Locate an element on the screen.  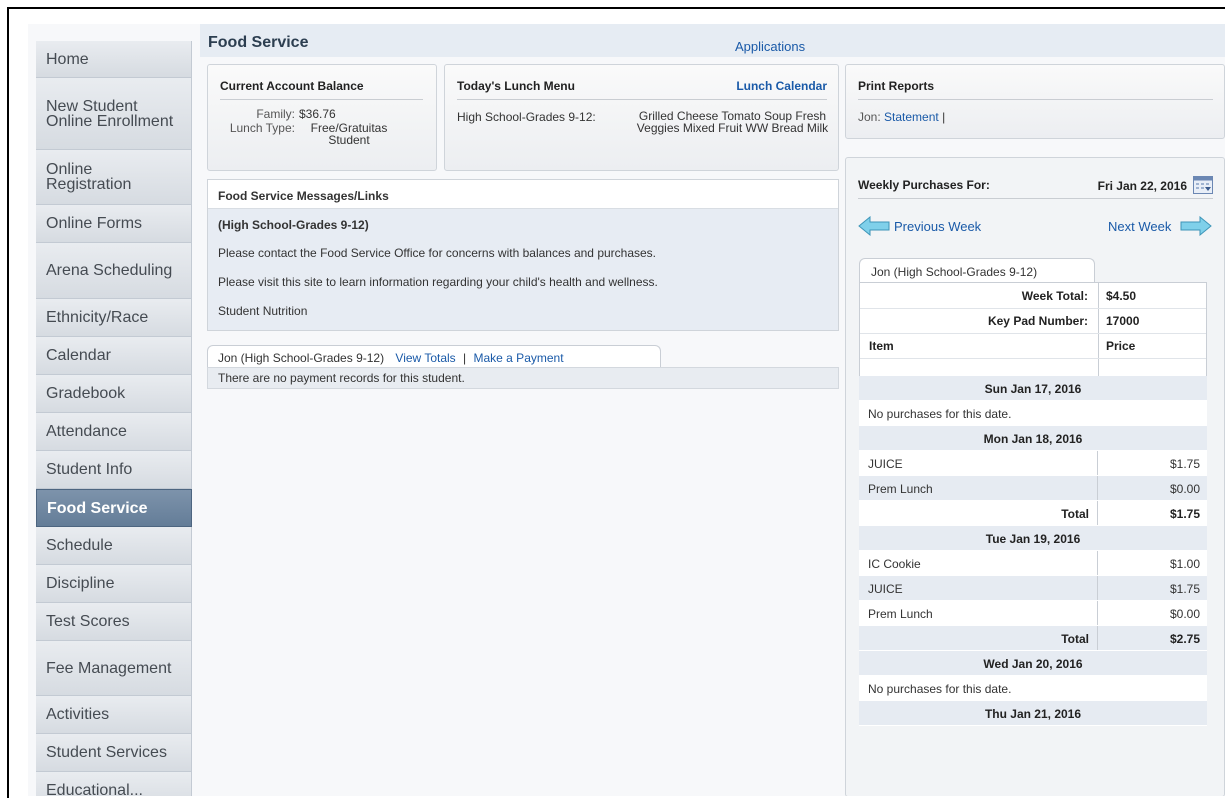
applications-link: Applications is located at coordinates (770, 46).